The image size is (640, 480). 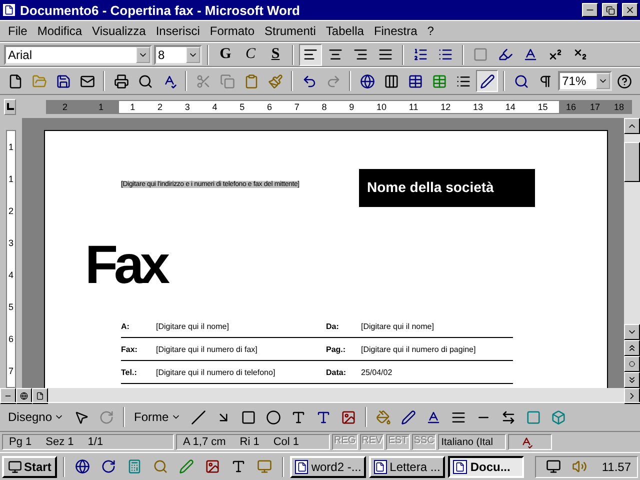 I want to click on circle-icon, so click(x=632, y=364).